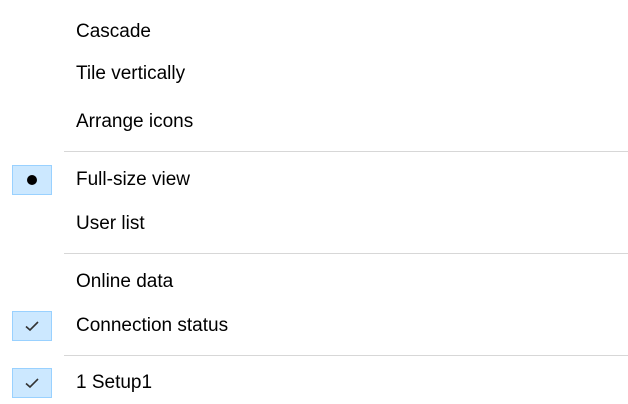 This screenshot has height=404, width=628. Describe the element at coordinates (314, 180) in the screenshot. I see `menu-item-full-size-view: Full-size view` at that location.